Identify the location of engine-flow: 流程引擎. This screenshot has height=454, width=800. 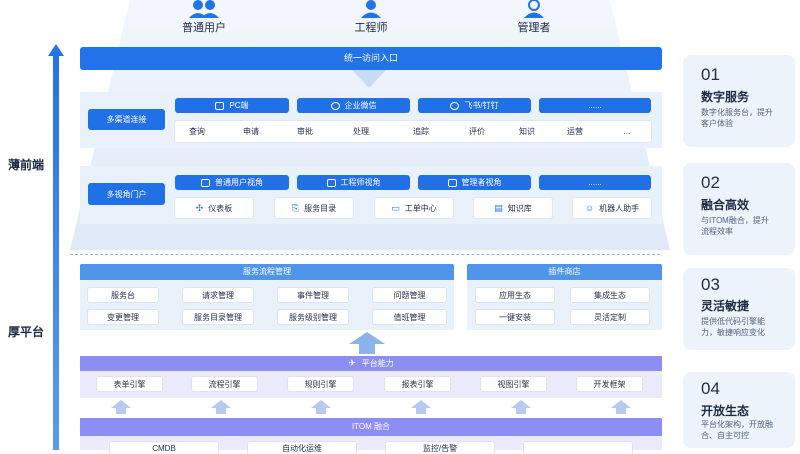
(224, 384).